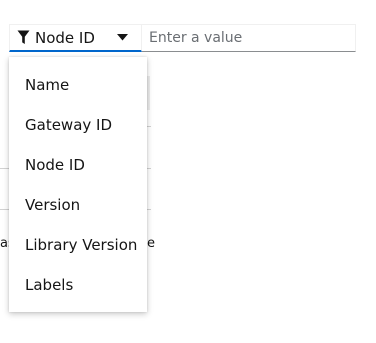  Describe the element at coordinates (78, 85) in the screenshot. I see `menu-item-name: Name` at that location.